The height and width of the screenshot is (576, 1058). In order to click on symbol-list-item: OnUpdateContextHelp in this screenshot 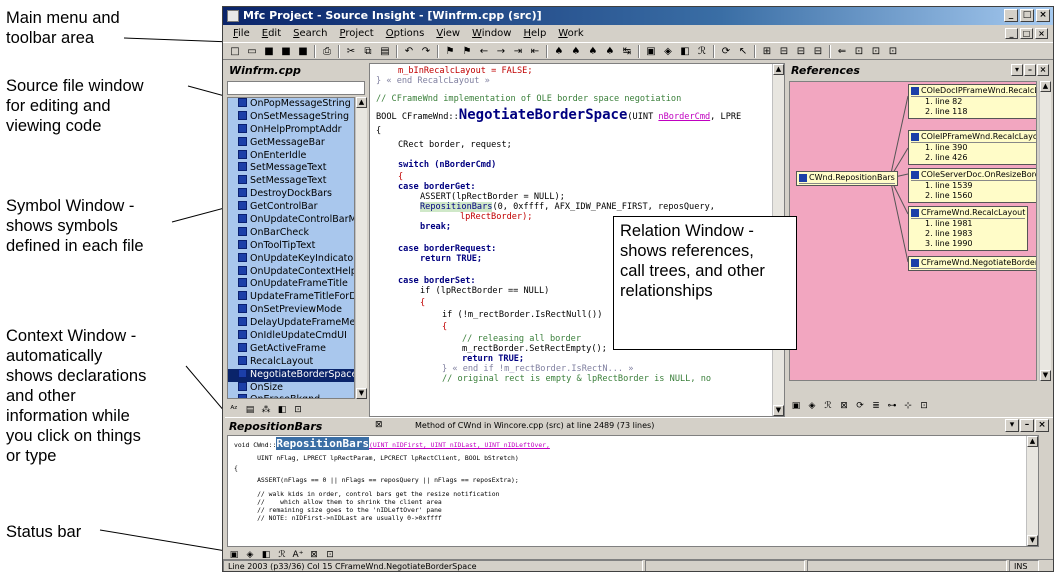, I will do `click(291, 272)`.